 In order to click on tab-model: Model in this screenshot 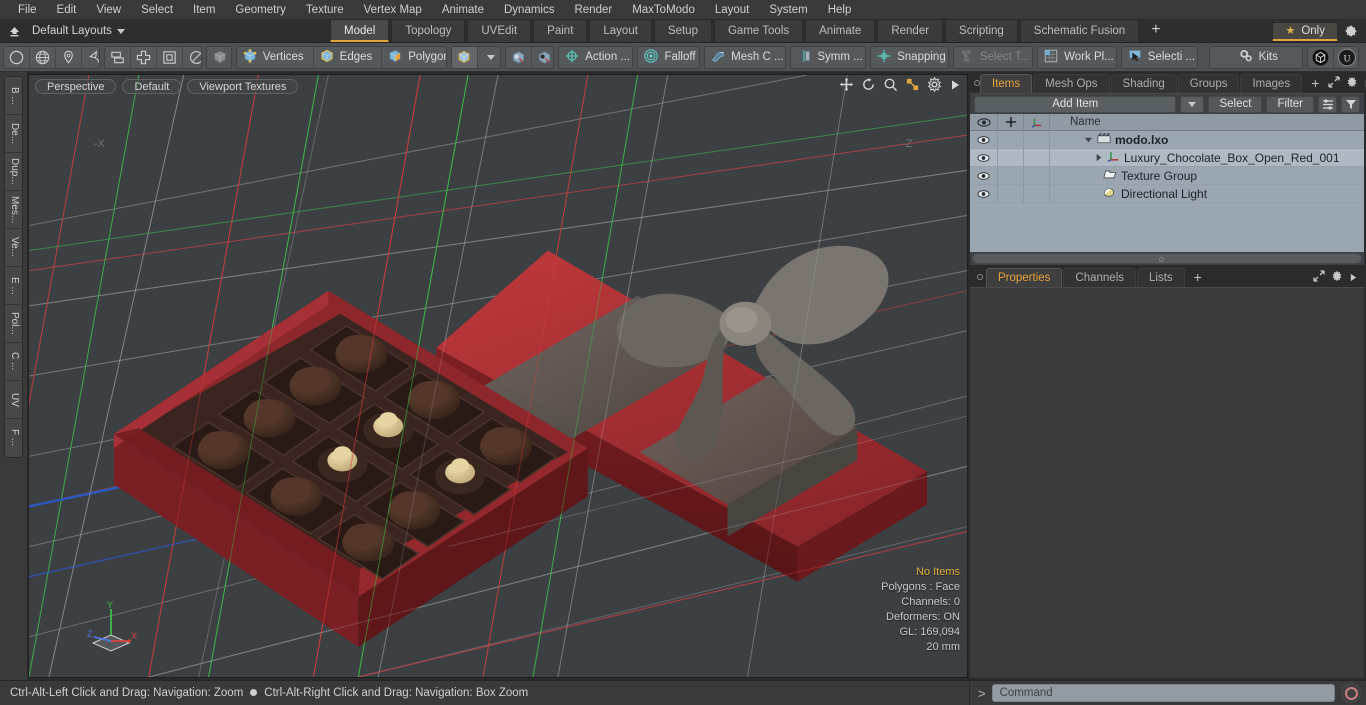, I will do `click(360, 30)`.